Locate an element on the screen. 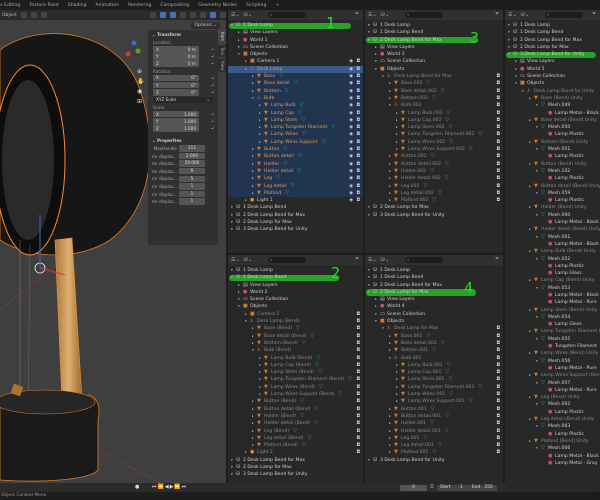  tree-row: ▸ ▼ Lamp Wires Support ▽ ◉ ◘ is located at coordinates (295, 142).